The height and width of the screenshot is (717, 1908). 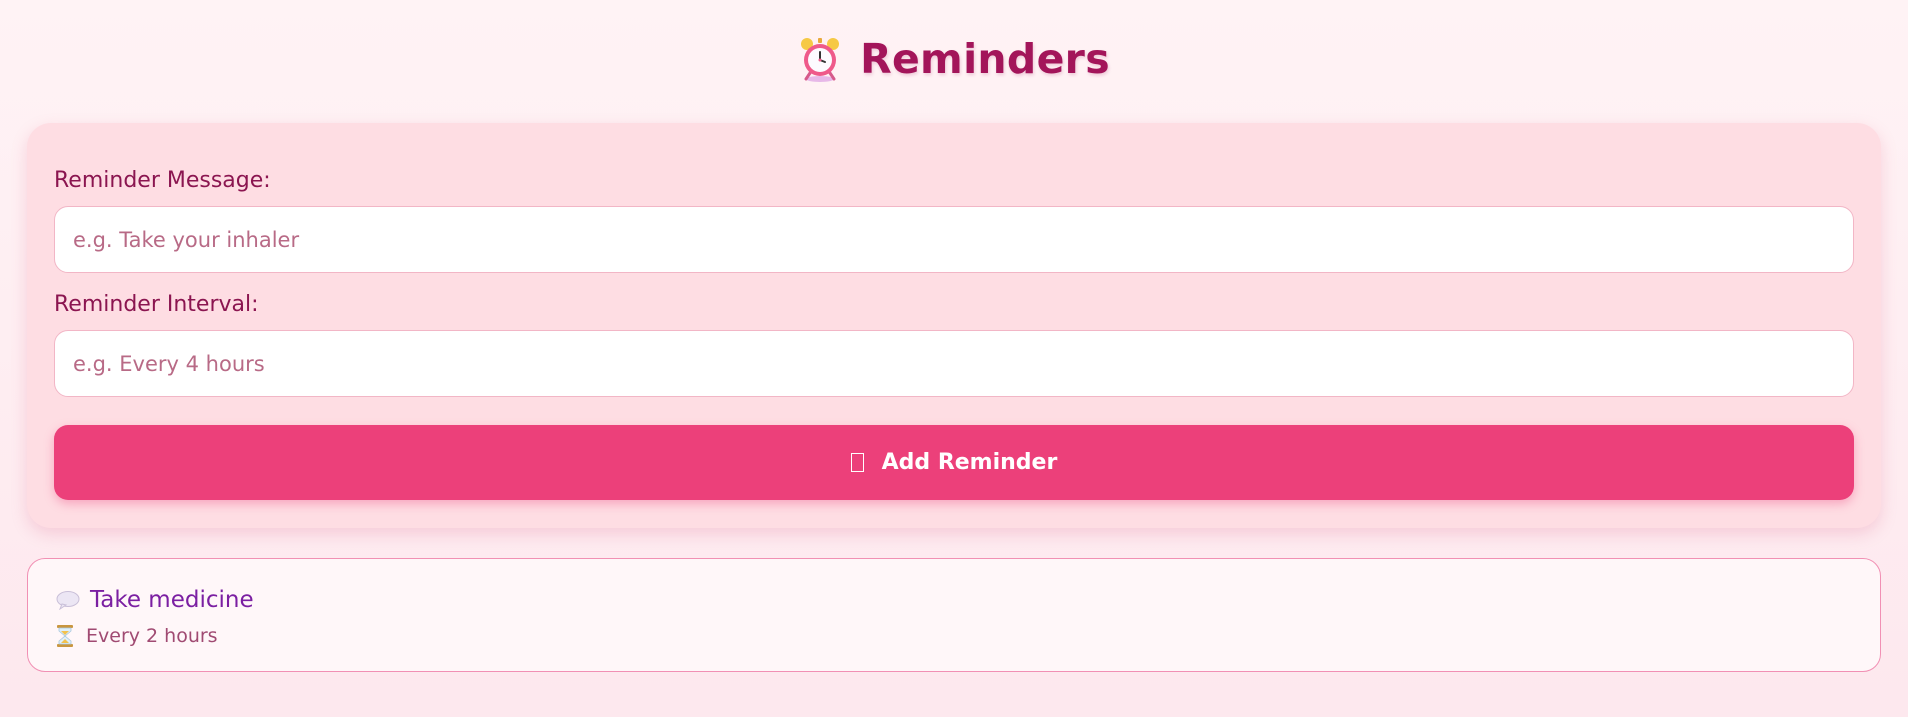 I want to click on add-reminder-button: Add Reminder, so click(x=954, y=462).